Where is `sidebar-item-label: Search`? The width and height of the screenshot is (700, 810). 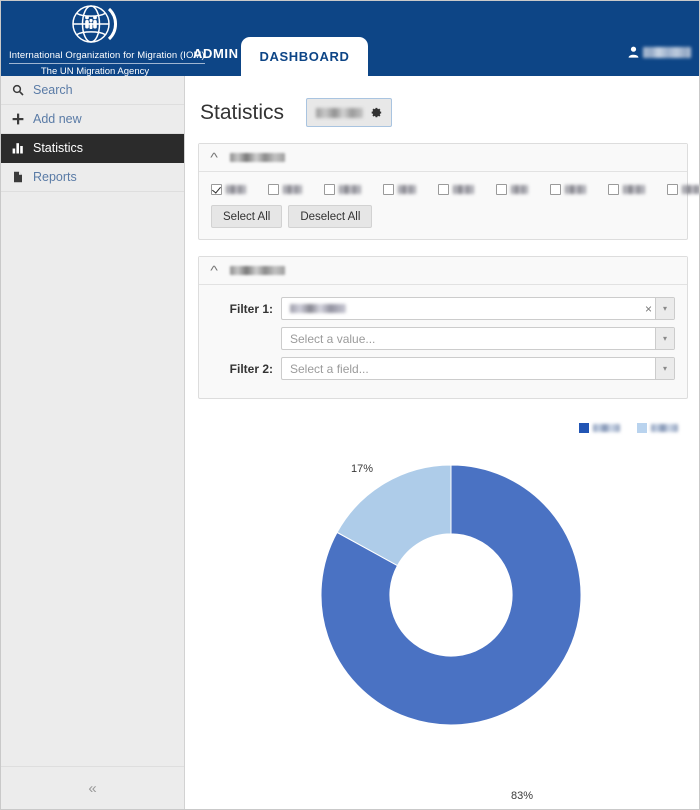
sidebar-item-label: Search is located at coordinates (53, 90).